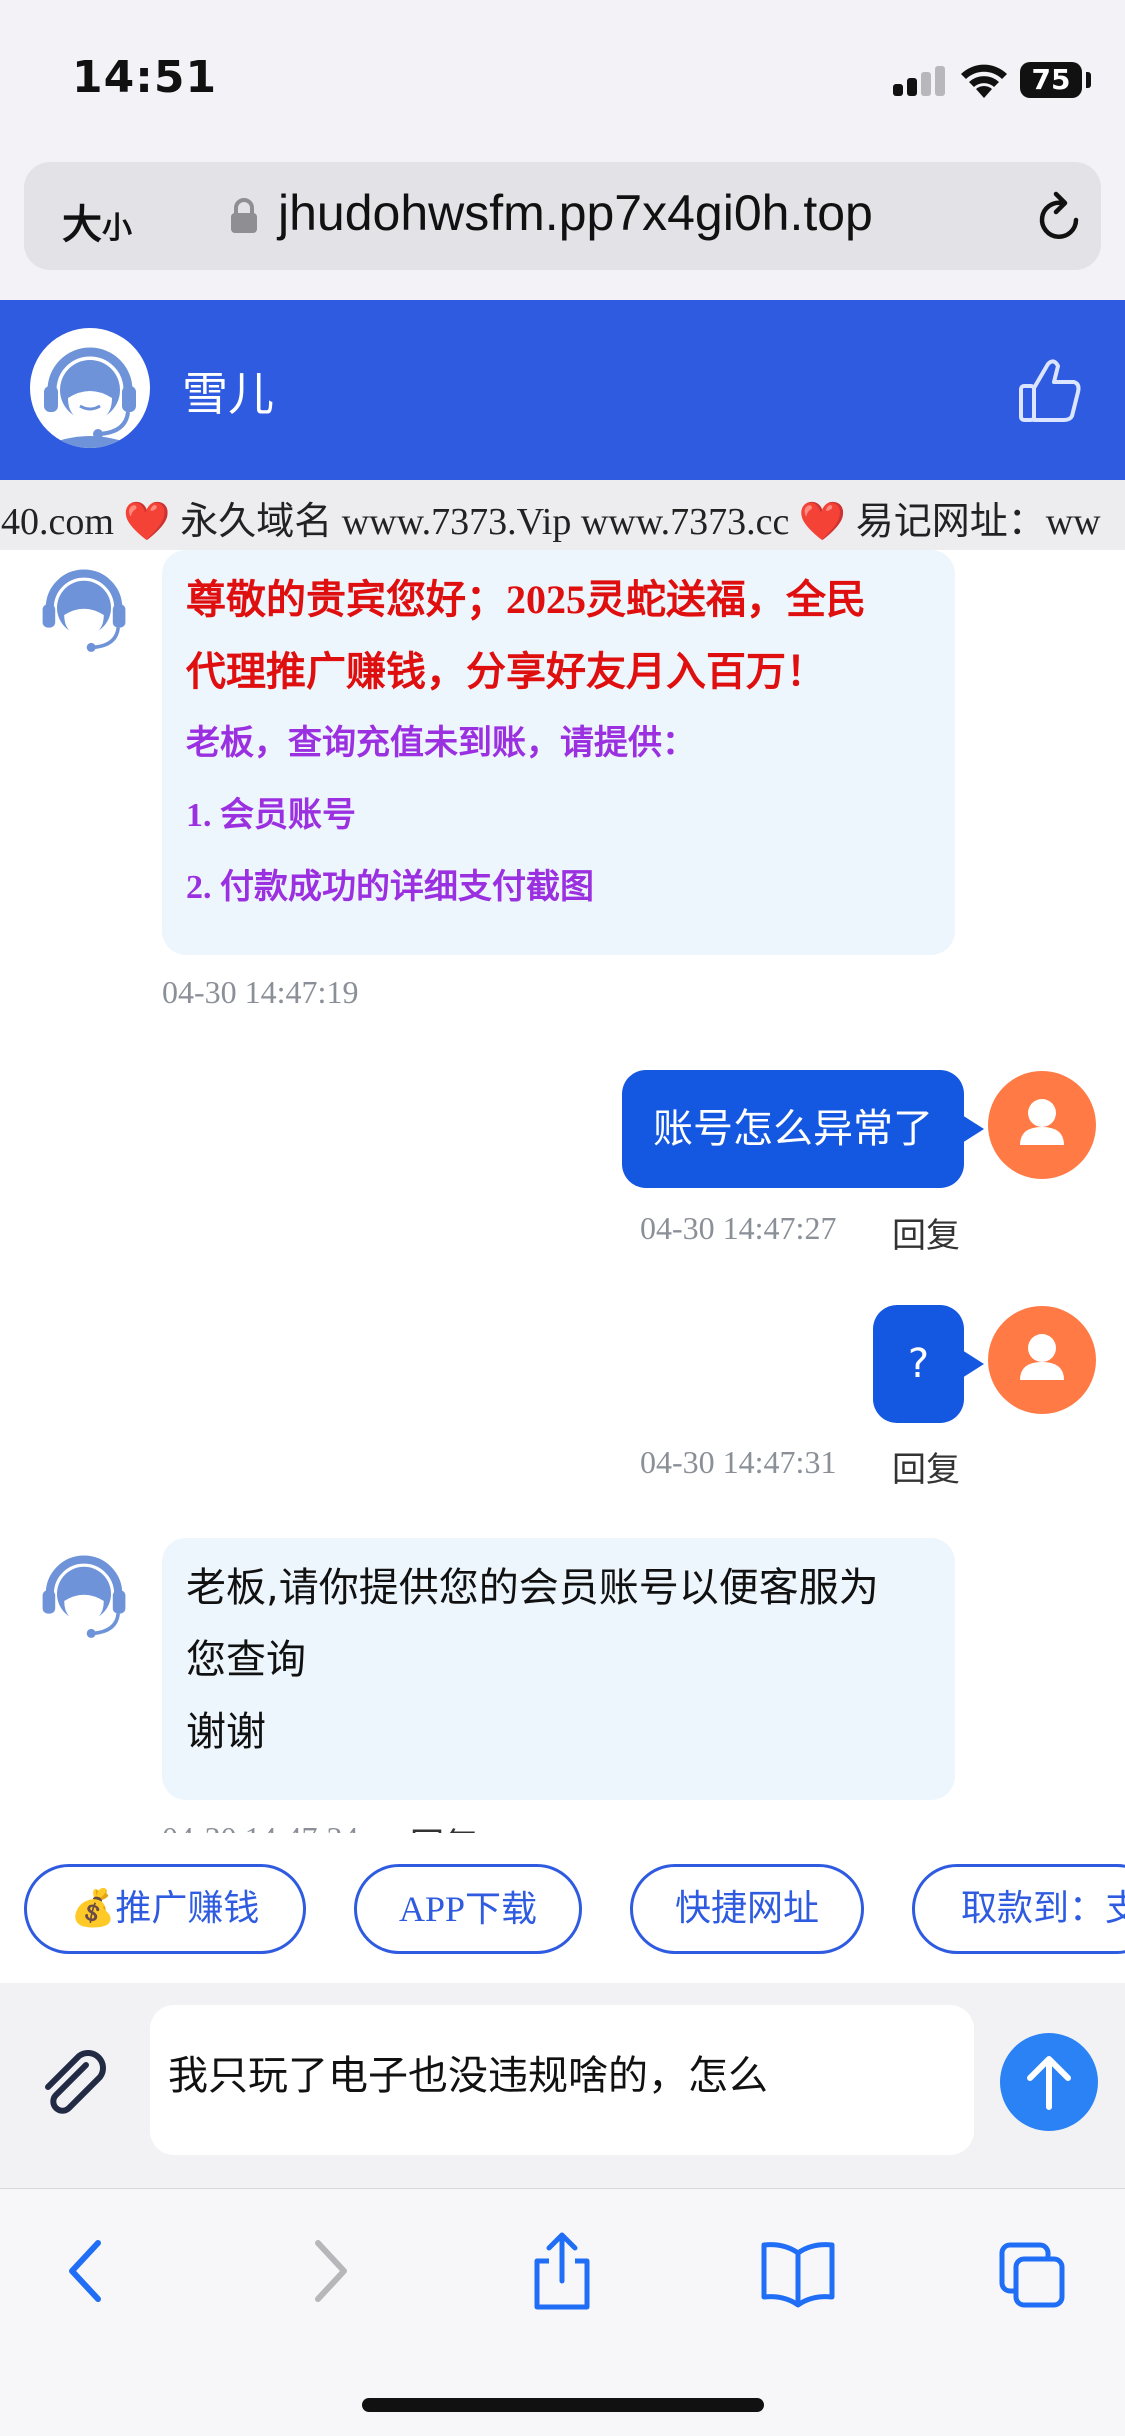 Image resolution: width=1125 pixels, height=2436 pixels. What do you see at coordinates (1051, 80) in the screenshot?
I see `battery-icon: 75` at bounding box center [1051, 80].